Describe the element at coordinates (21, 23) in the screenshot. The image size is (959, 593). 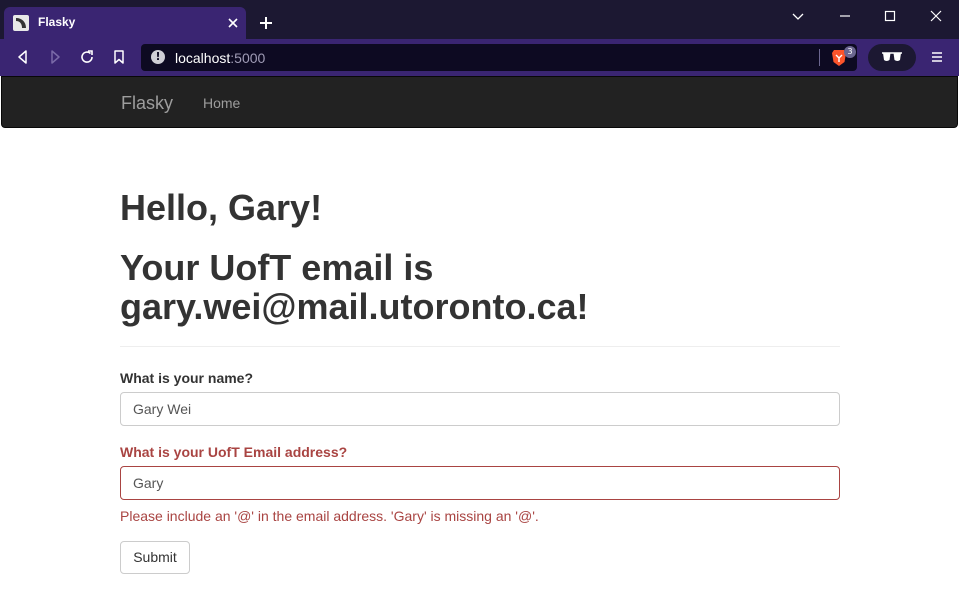
I see `page-favicon-icon` at that location.